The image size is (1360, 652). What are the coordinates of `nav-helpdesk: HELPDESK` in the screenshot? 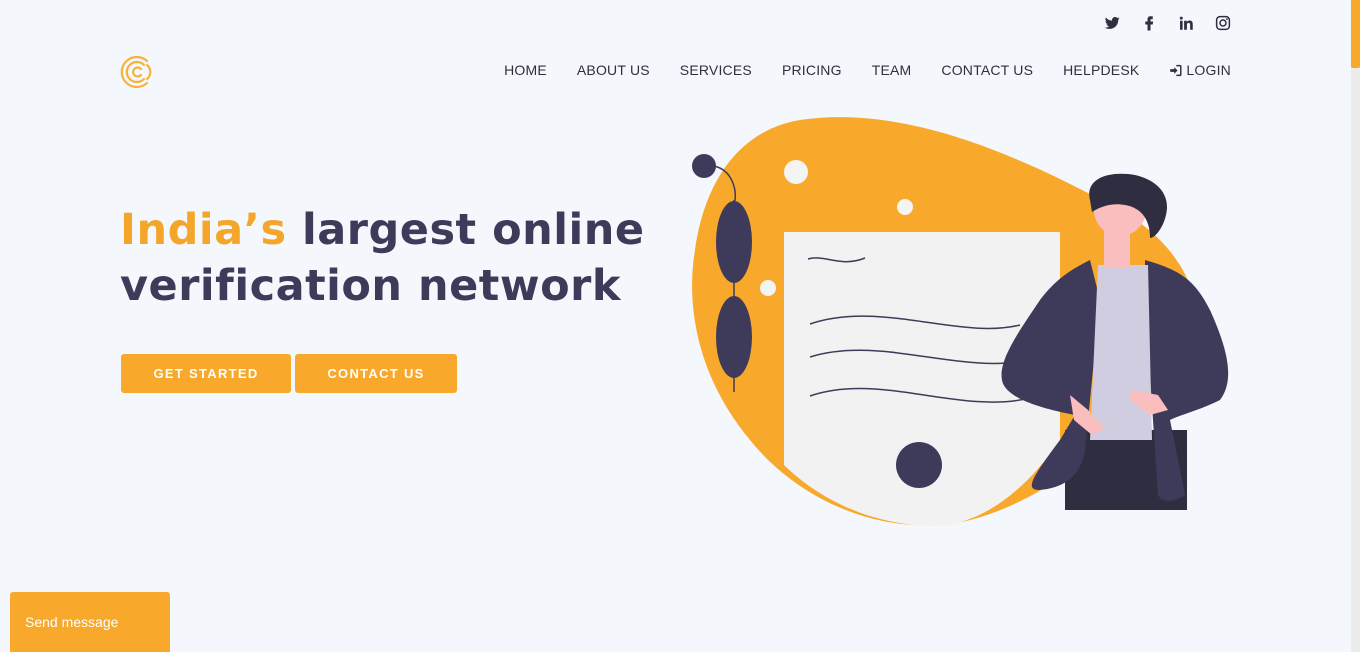 It's located at (1101, 70).